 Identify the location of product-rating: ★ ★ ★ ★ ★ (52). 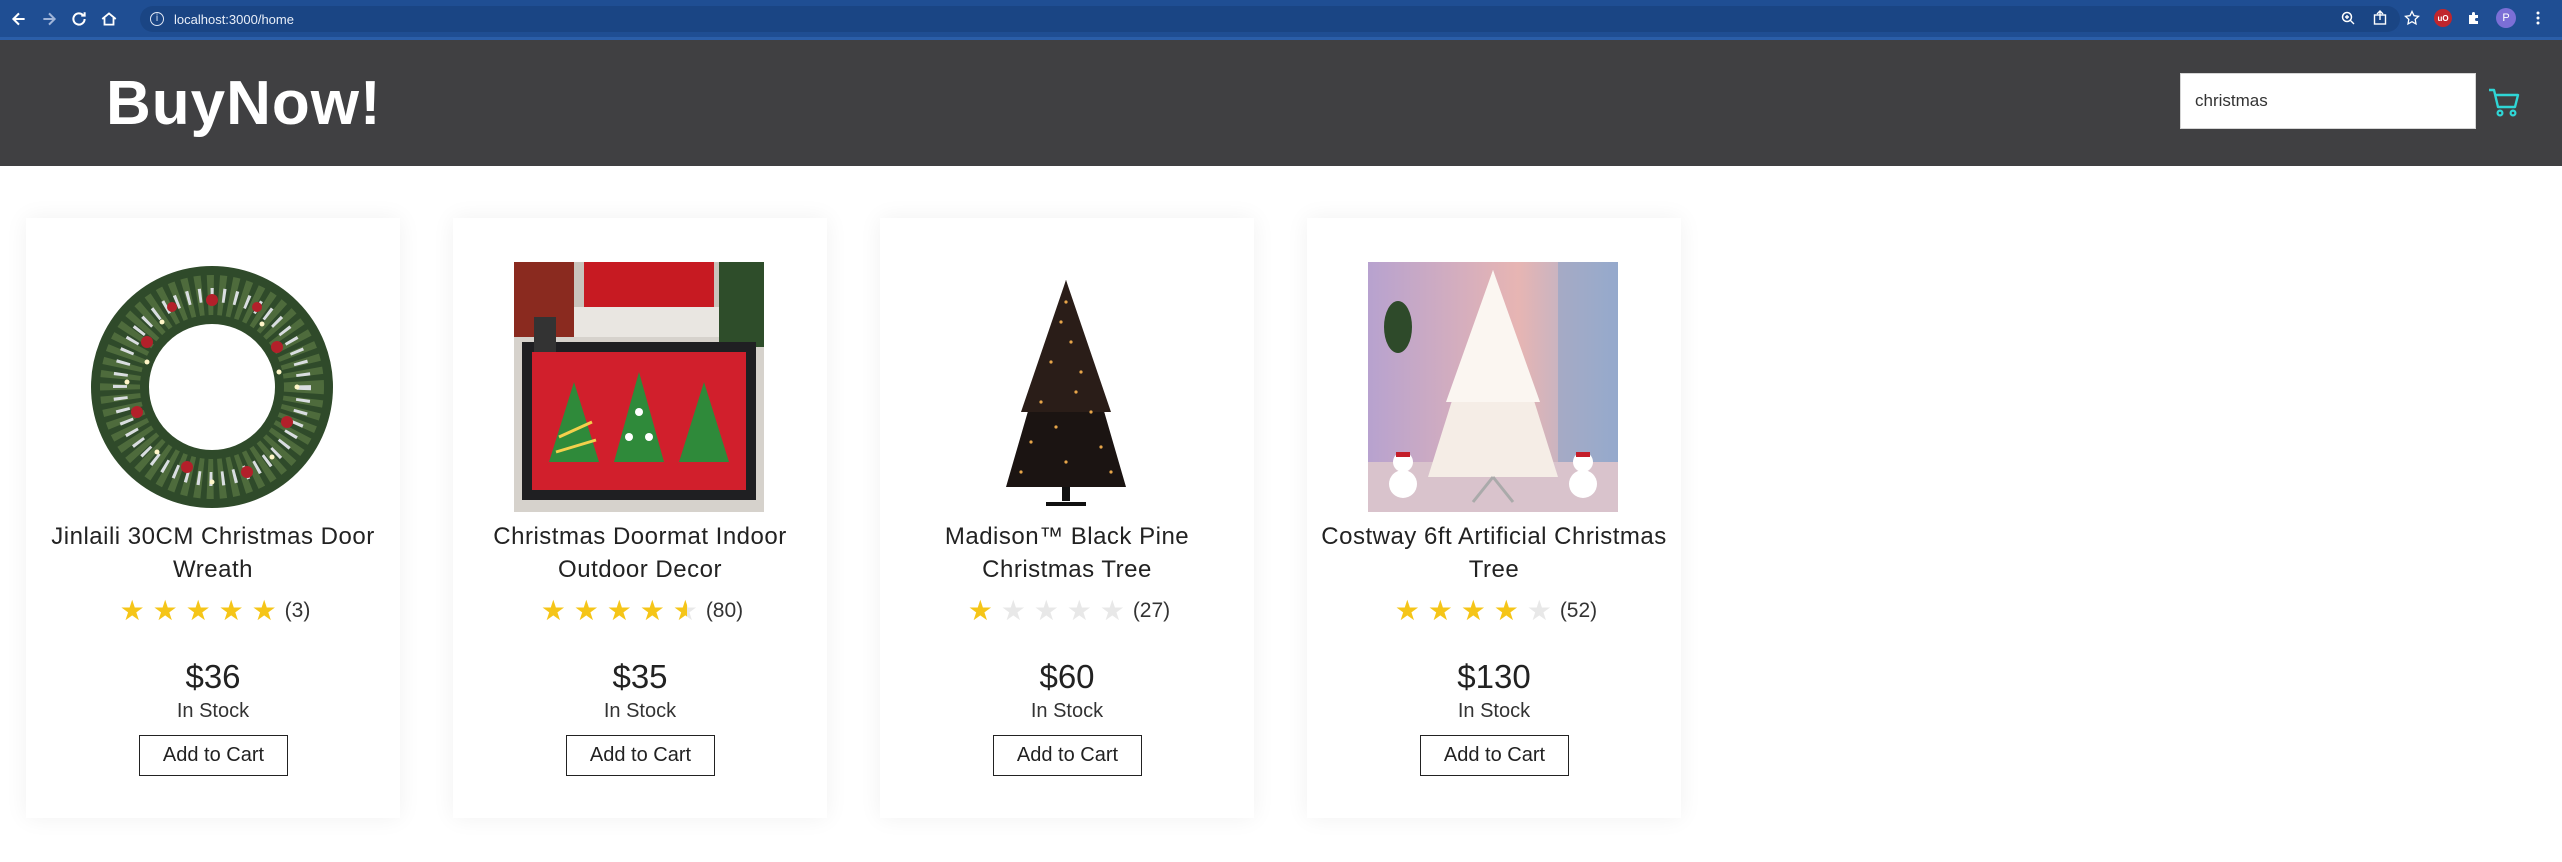
(1494, 611).